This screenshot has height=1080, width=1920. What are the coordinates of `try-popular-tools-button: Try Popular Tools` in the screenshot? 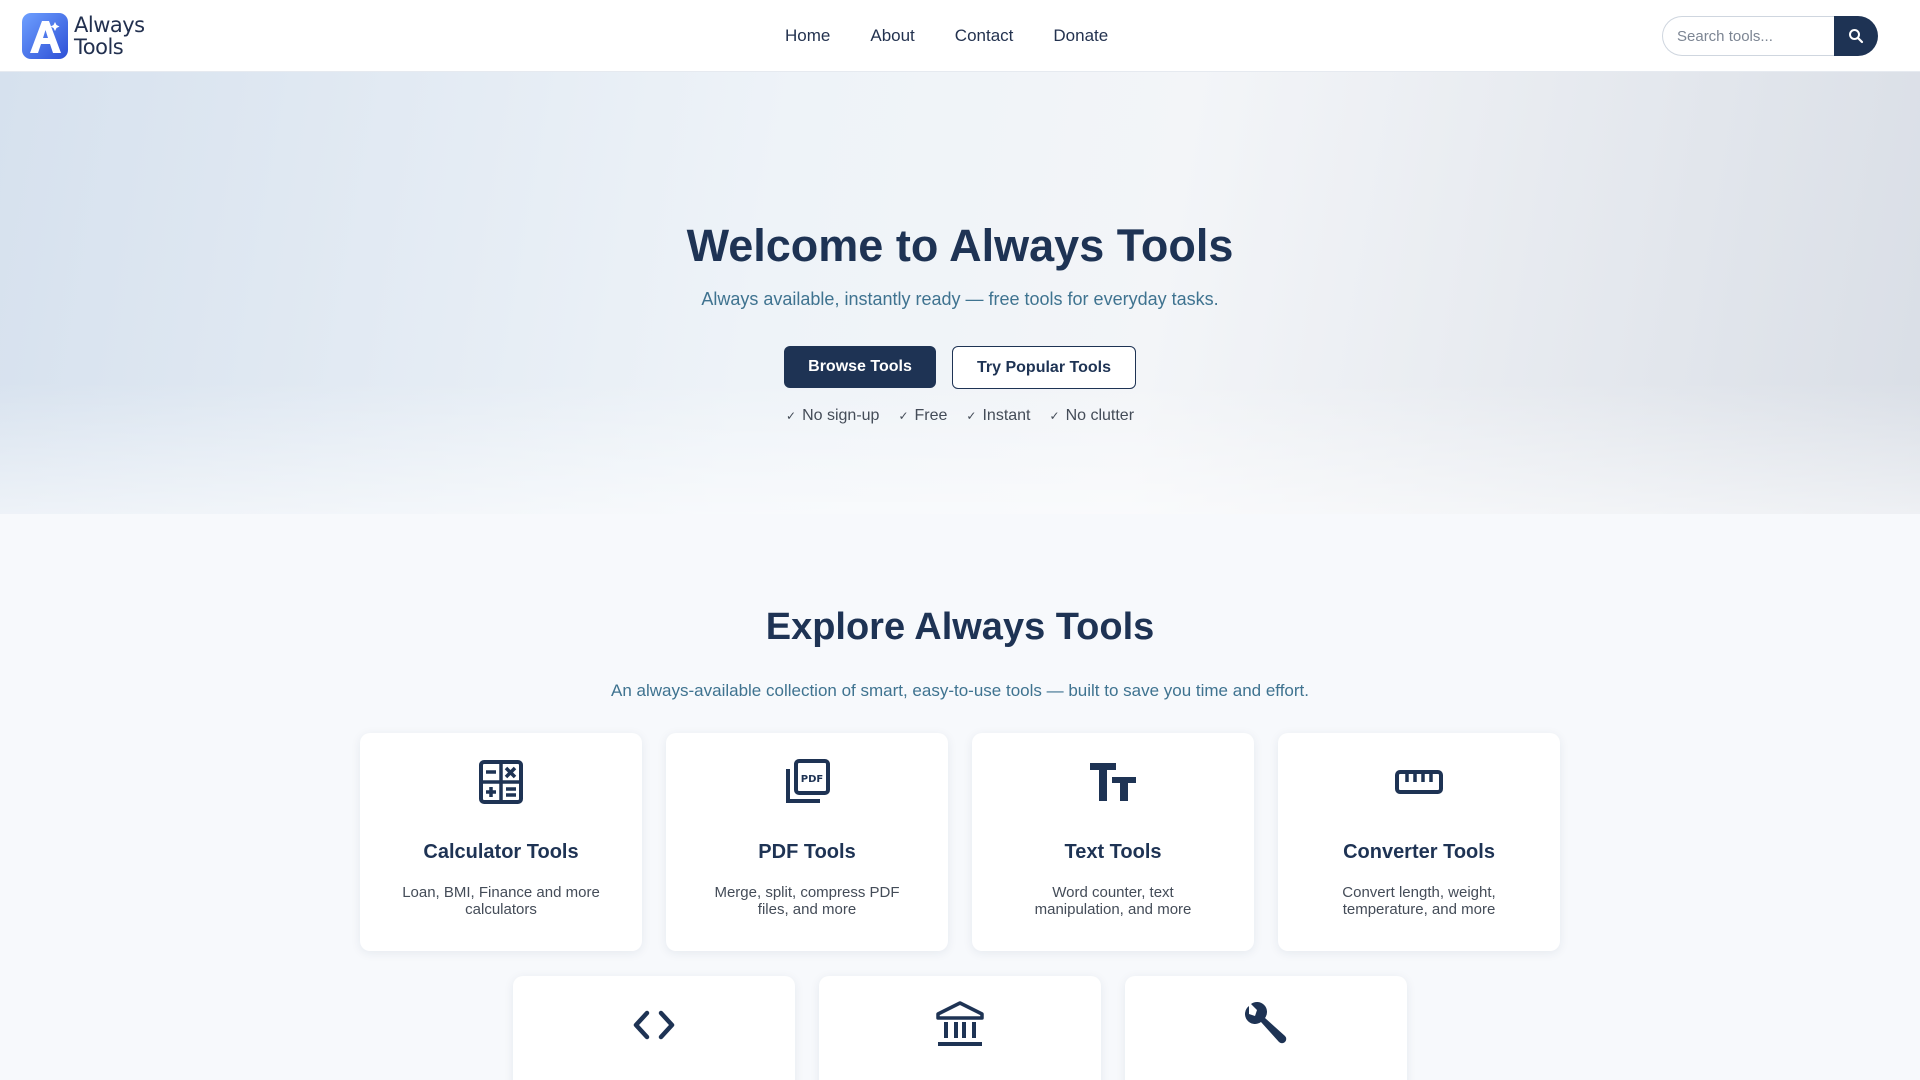 It's located at (1044, 367).